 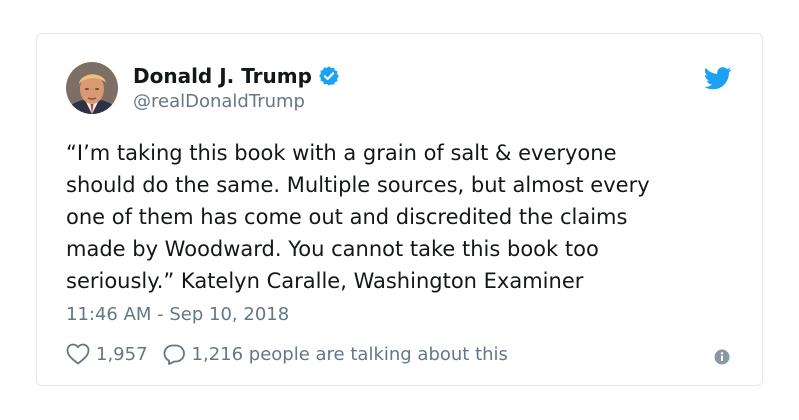 I want to click on info-icon, so click(x=722, y=359).